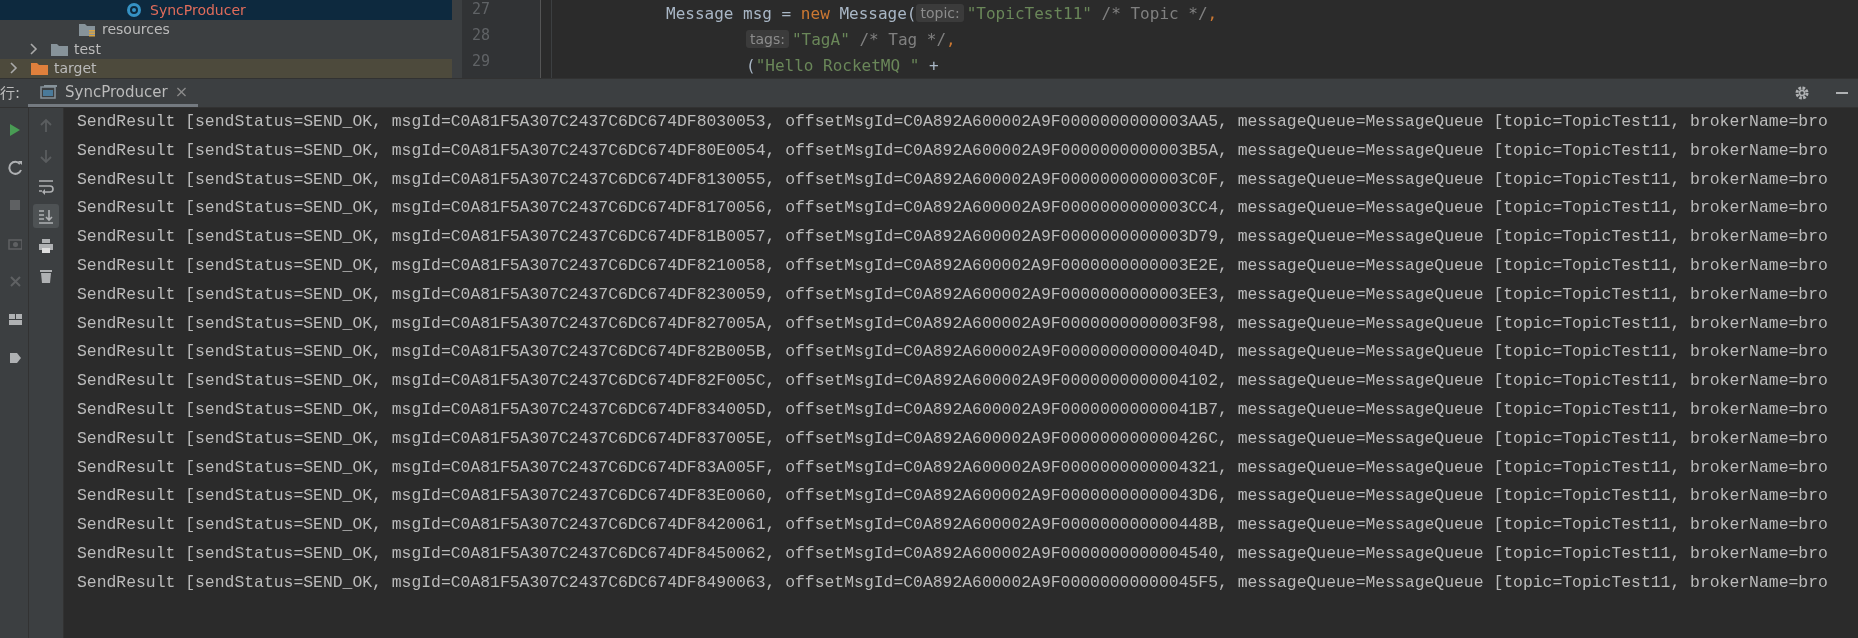 The image size is (1858, 638). I want to click on settings-icon, so click(1802, 93).